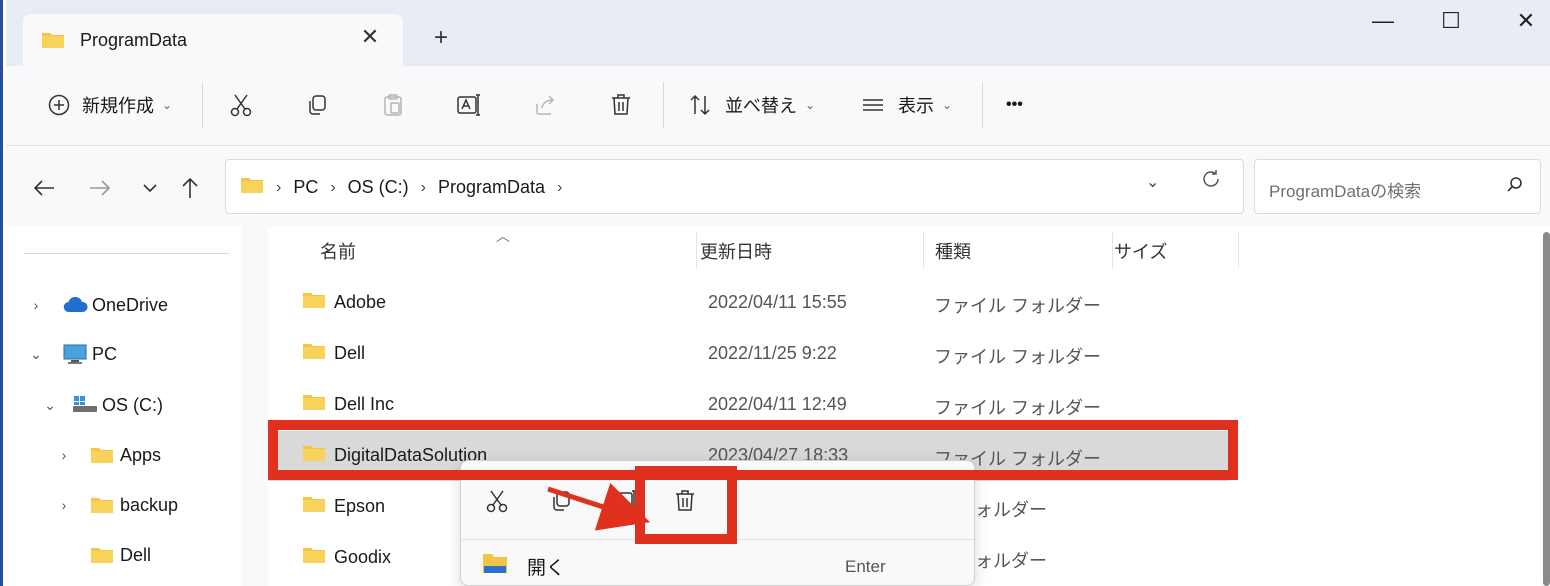 This screenshot has width=1550, height=586. Describe the element at coordinates (305, 187) in the screenshot. I see `breadcrumb-pc: PC` at that location.